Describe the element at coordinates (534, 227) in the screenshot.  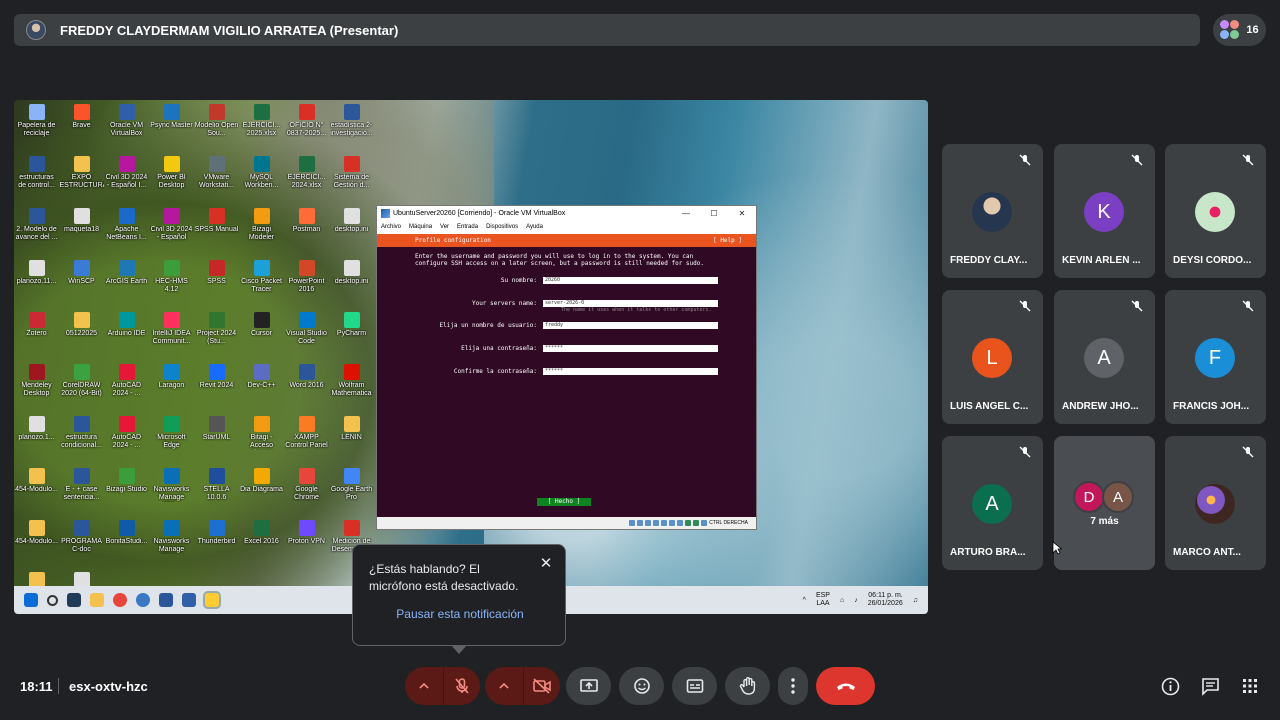
I see `menu-ayuda: Ayuda` at that location.